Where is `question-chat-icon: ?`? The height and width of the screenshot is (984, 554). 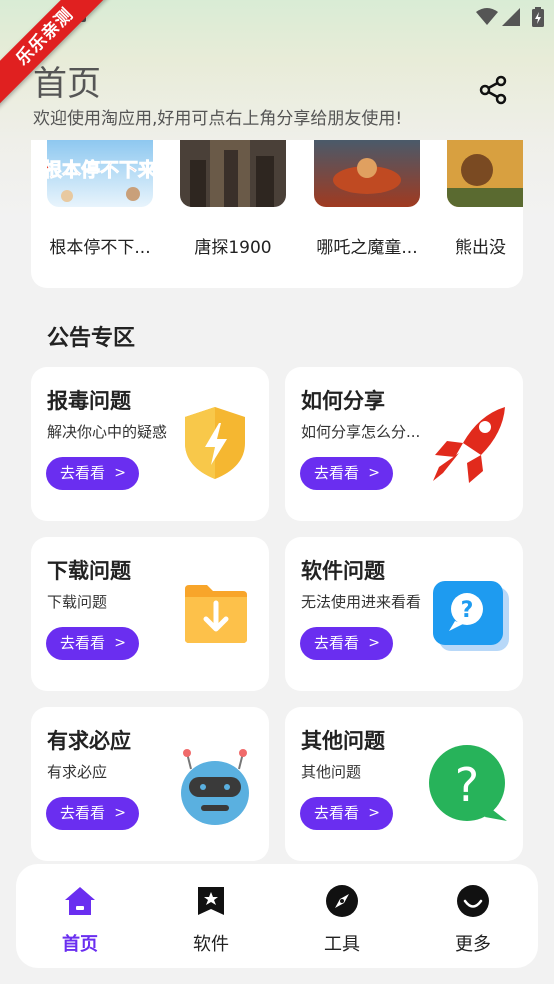
question-chat-icon: ? is located at coordinates (471, 616).